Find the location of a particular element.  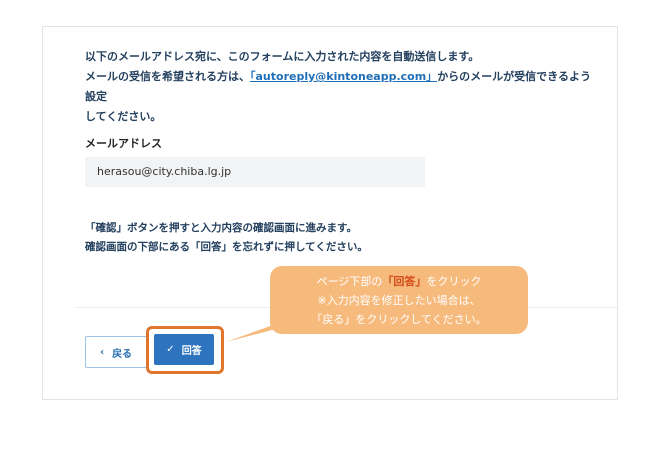

chevron-left-icon: ‹ is located at coordinates (102, 352).